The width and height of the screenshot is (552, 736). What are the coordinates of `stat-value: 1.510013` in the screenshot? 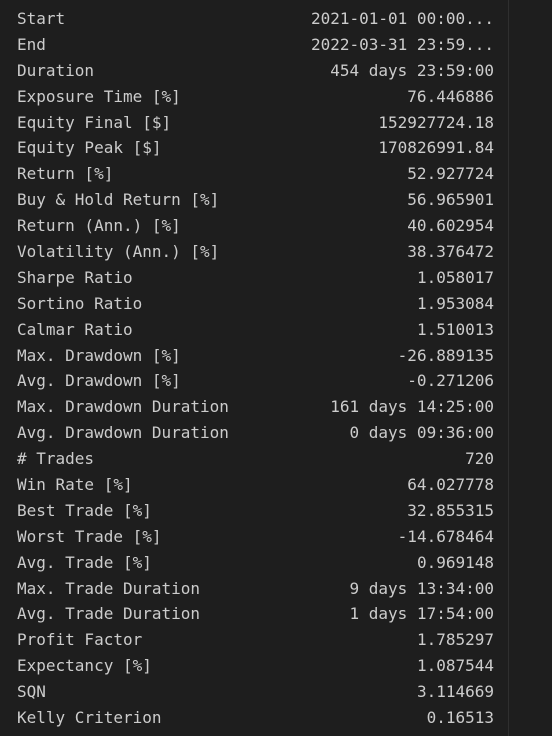 It's located at (455, 329).